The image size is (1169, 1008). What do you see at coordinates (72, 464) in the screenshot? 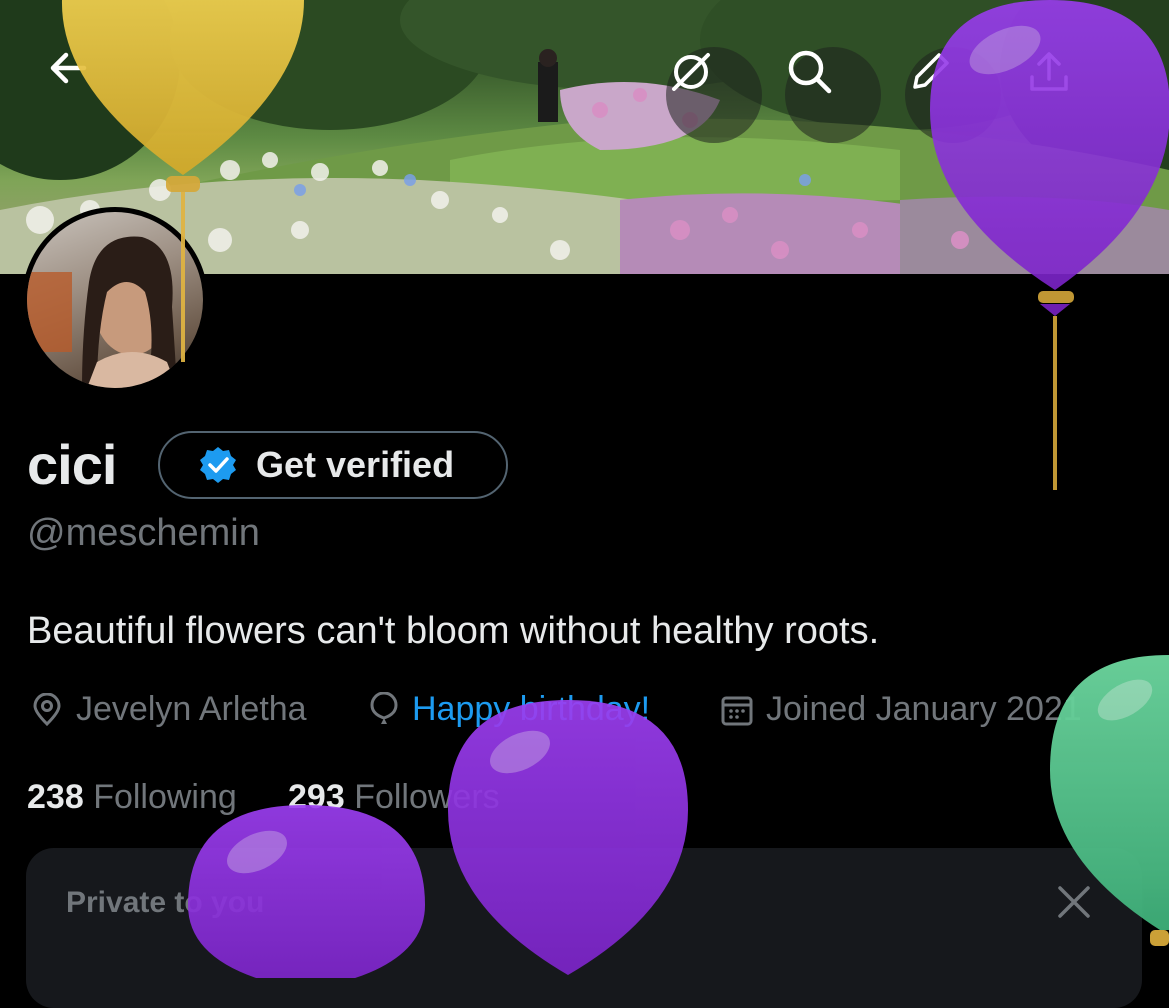
I see `display-name: cici` at bounding box center [72, 464].